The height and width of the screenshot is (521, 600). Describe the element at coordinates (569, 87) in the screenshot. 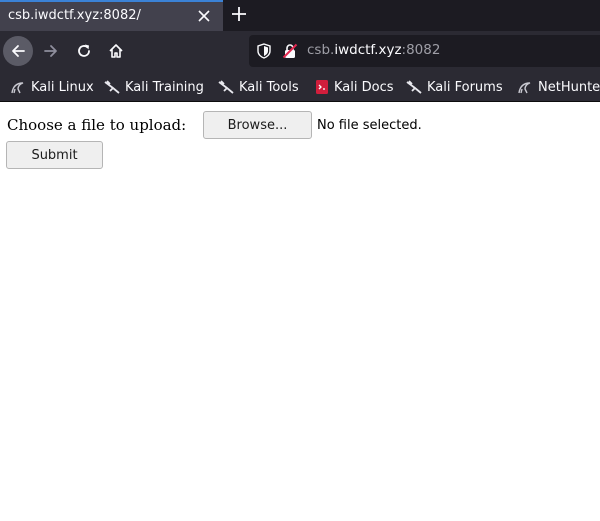

I see `bookmark-label: NetHunter` at that location.